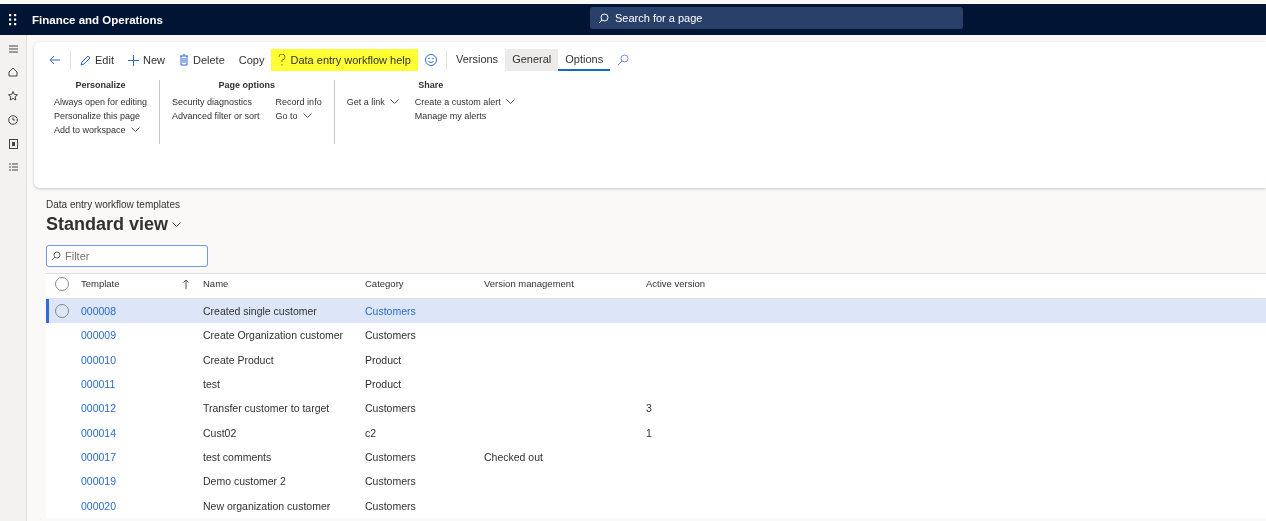 This screenshot has width=1266, height=521. Describe the element at coordinates (127, 256) in the screenshot. I see `filter-field: Filter` at that location.